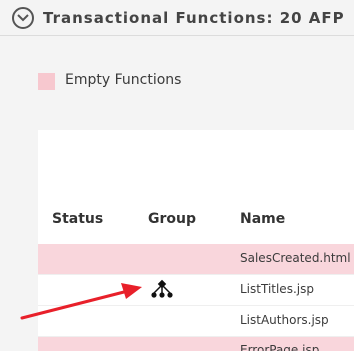 This screenshot has width=354, height=351. What do you see at coordinates (162, 290) in the screenshot?
I see `group-hierarchy-icon` at bounding box center [162, 290].